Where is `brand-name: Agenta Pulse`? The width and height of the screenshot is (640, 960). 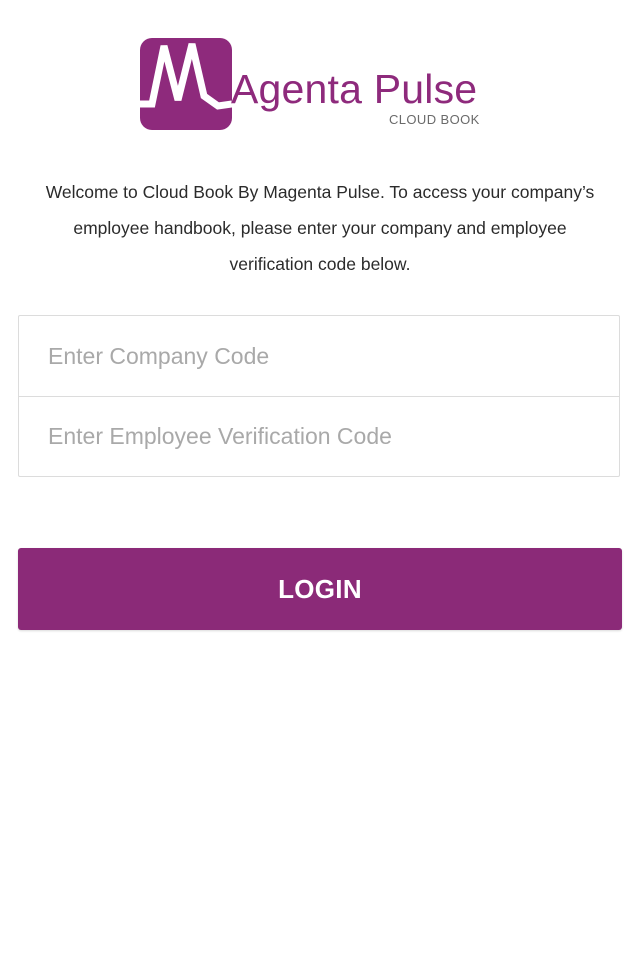 brand-name: Agenta Pulse is located at coordinates (354, 89).